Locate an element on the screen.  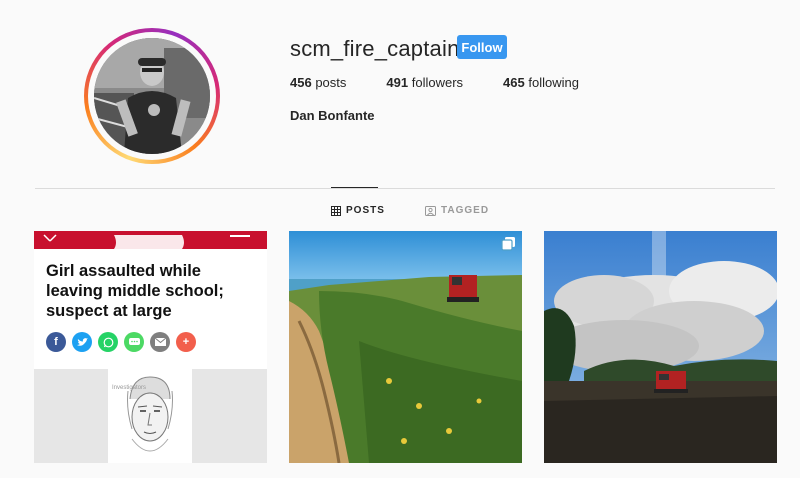
following-label: following is located at coordinates (553, 82).